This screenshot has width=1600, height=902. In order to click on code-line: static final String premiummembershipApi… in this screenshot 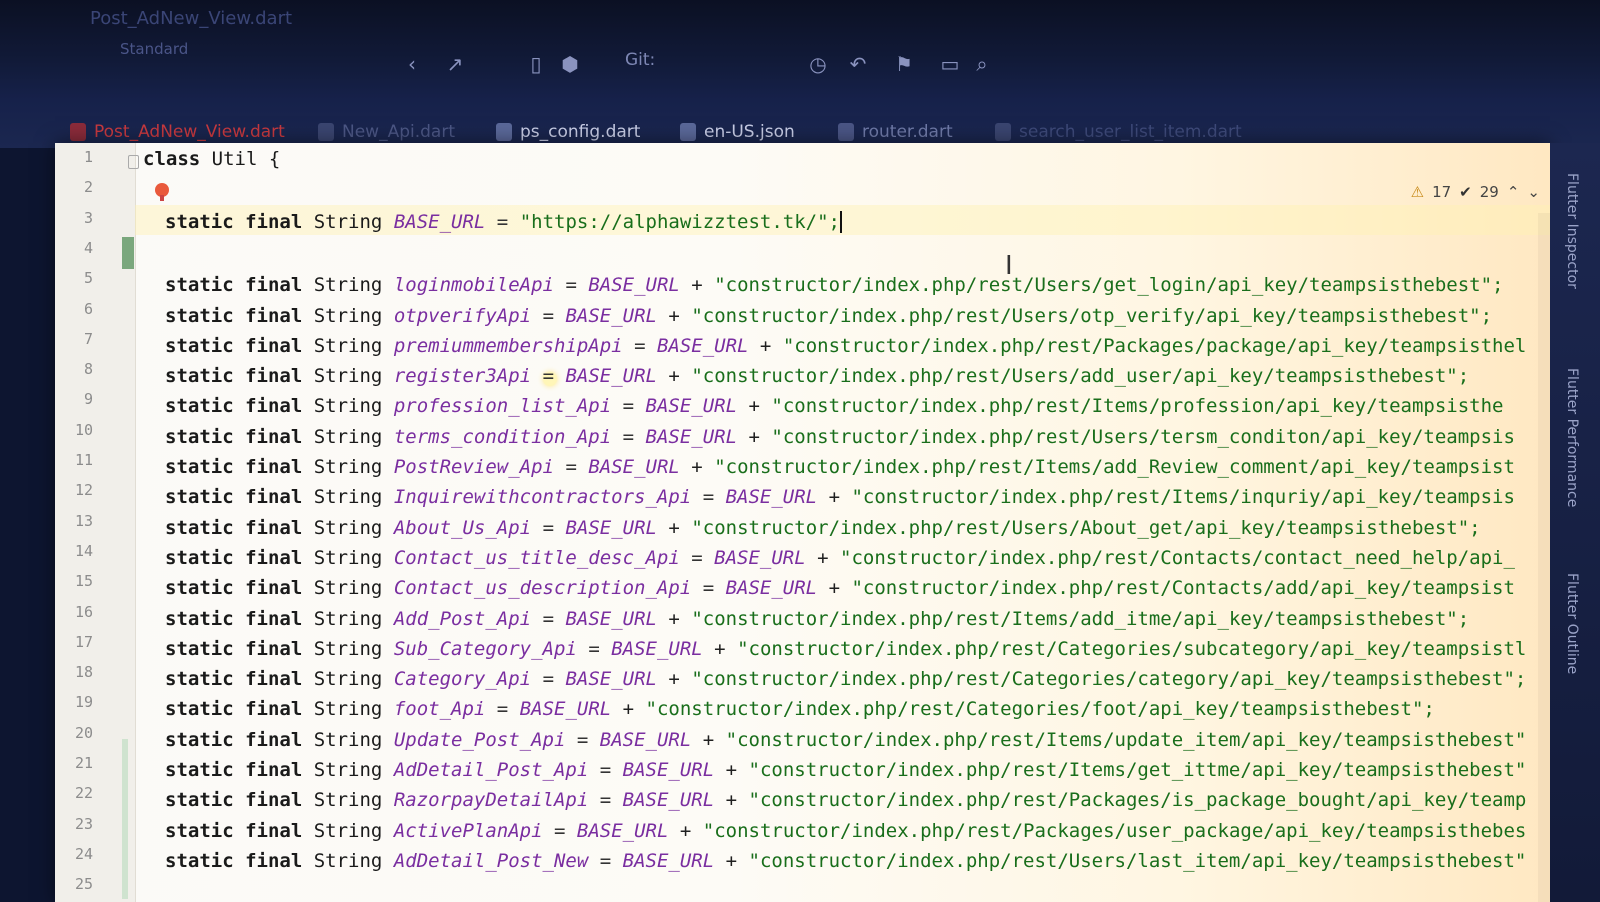, I will do `click(845, 346)`.